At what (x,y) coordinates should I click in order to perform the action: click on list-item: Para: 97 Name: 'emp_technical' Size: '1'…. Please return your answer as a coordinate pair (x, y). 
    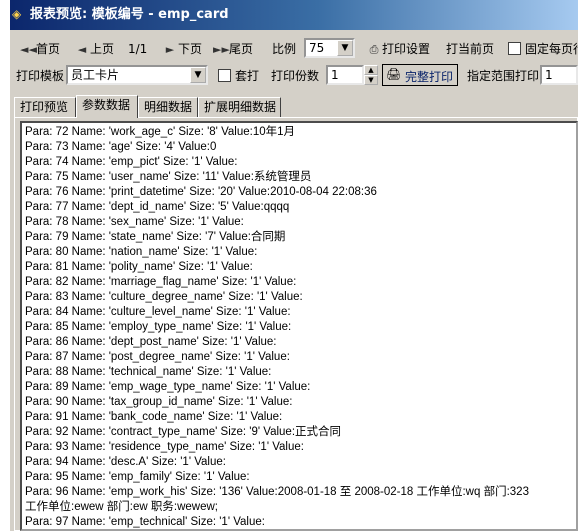
    Looking at the image, I should click on (145, 522).